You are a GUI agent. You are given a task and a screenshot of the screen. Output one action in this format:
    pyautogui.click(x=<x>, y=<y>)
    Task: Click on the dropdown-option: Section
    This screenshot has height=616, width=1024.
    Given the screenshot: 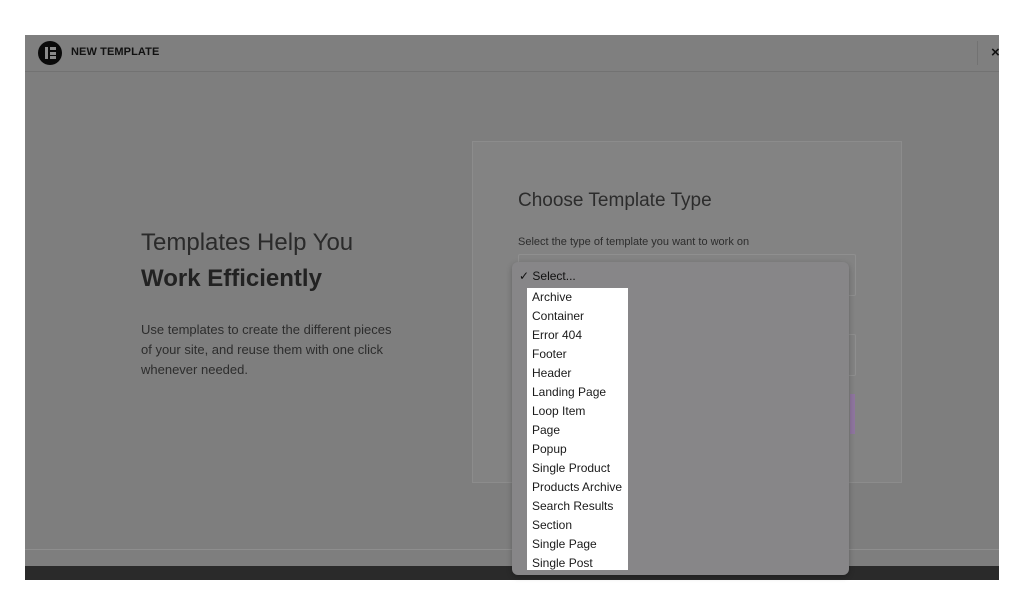 What is the action you would take?
    pyautogui.click(x=577, y=525)
    